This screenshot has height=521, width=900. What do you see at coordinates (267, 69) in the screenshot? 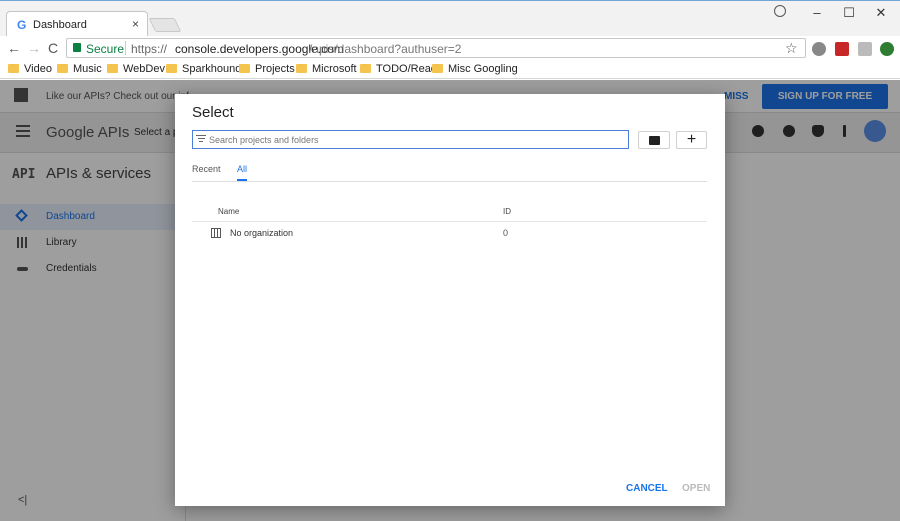
I see `bookmark-projects: Projects` at bounding box center [267, 69].